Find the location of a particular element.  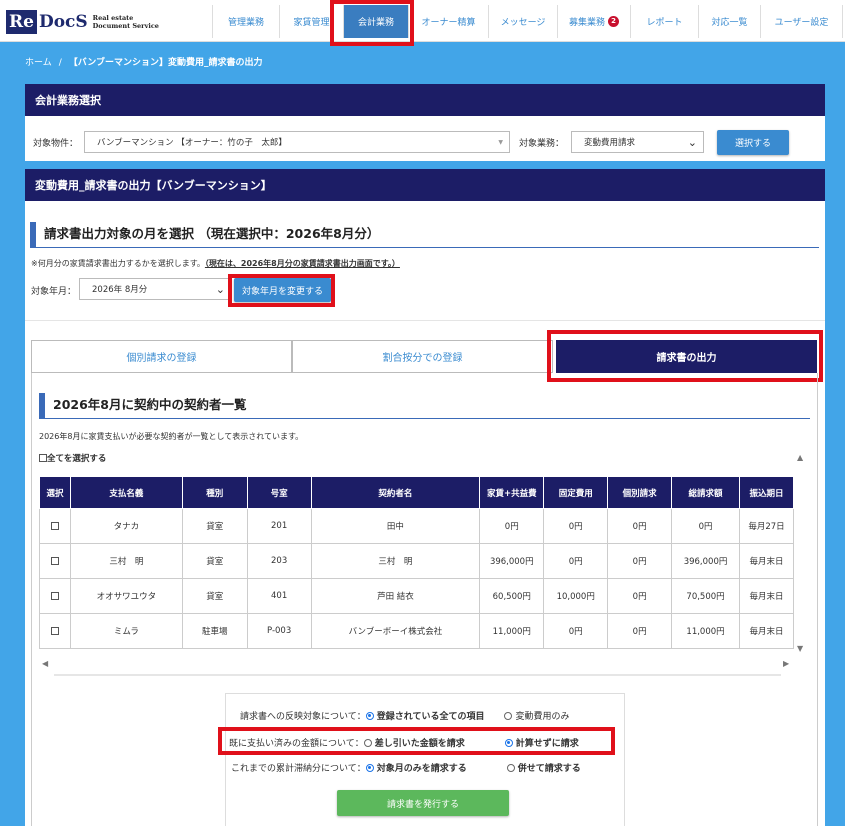

cell-room: 401 is located at coordinates (279, 596).